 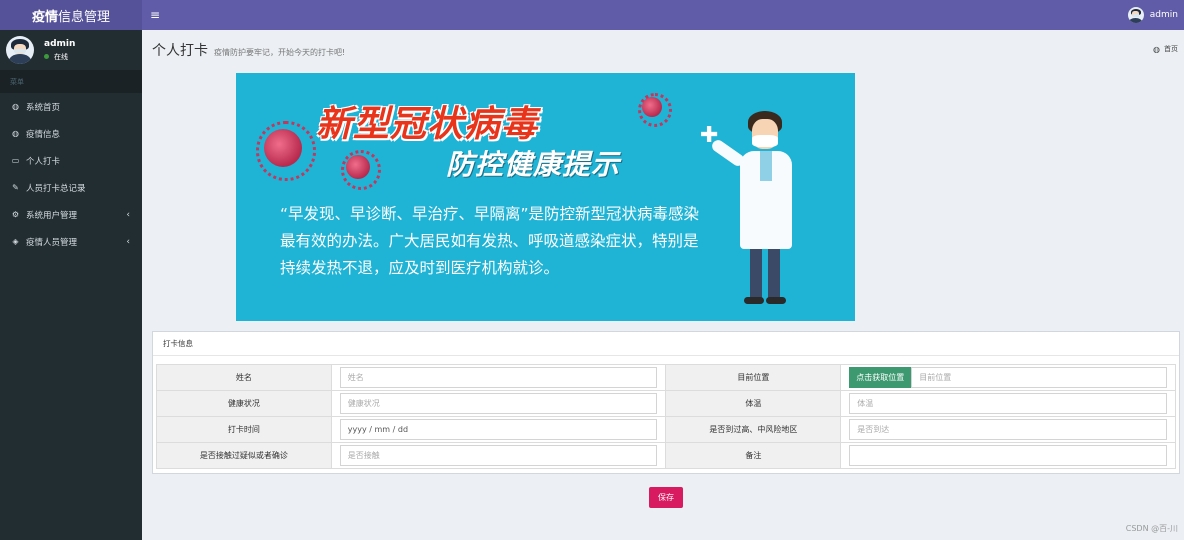 What do you see at coordinates (1008, 455) in the screenshot?
I see `note-field` at bounding box center [1008, 455].